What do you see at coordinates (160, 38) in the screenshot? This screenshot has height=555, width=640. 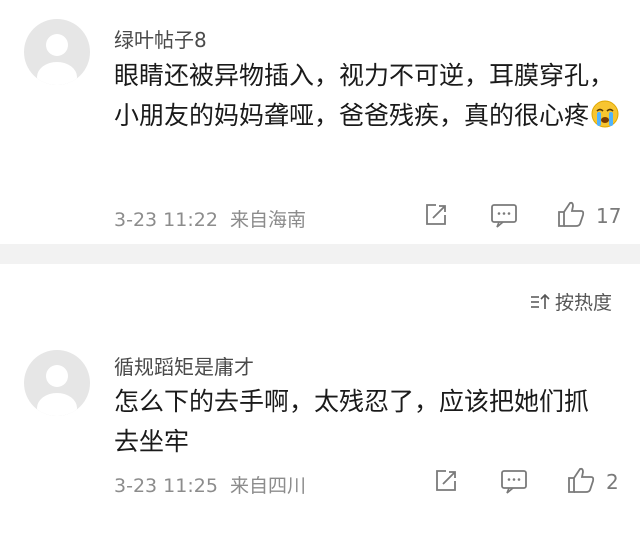 I see `comment-username: 绿叶帖子8` at bounding box center [160, 38].